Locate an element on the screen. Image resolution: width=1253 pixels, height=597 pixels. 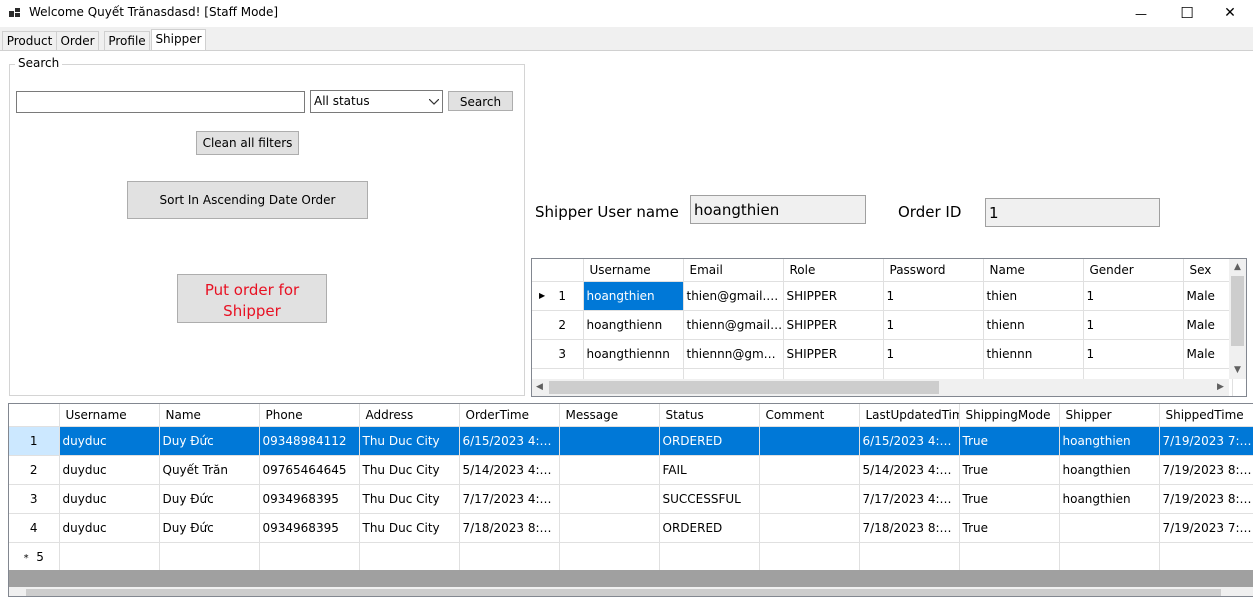
table-cell: 09348984112 is located at coordinates (309, 441).